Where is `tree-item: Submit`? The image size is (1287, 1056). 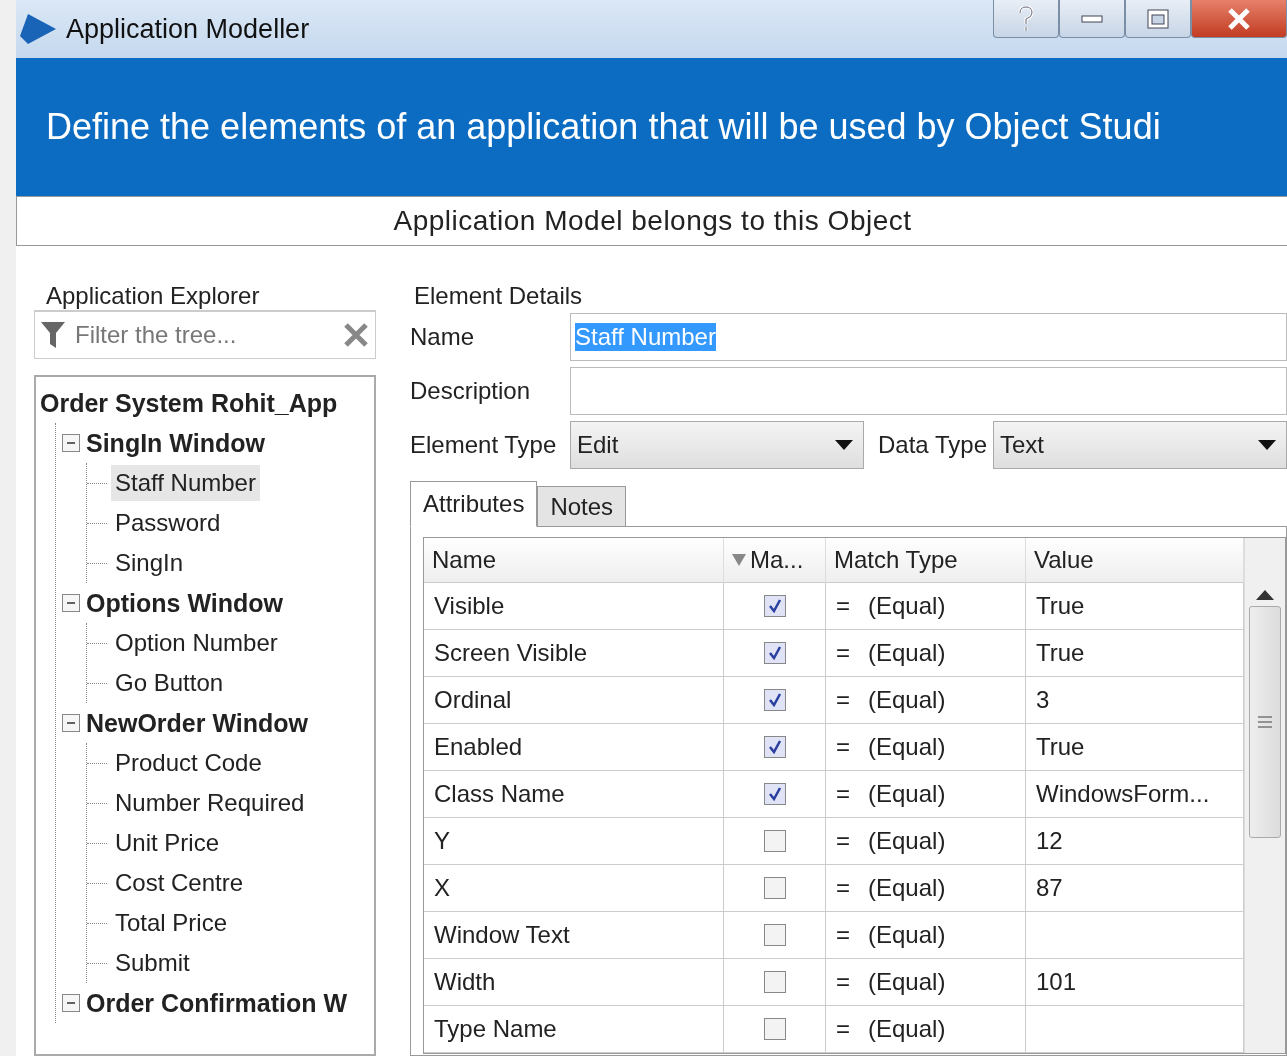 tree-item: Submit is located at coordinates (152, 963).